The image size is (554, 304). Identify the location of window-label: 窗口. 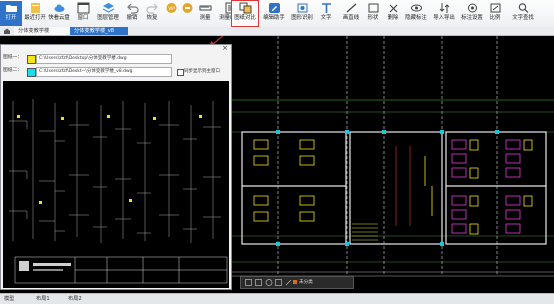
(83, 18).